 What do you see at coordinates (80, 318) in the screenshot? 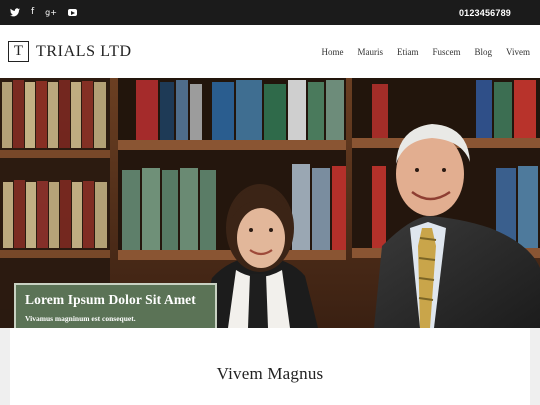
I see `hero-caption-subtitle: Vivamus magninum est consequet.` at bounding box center [80, 318].